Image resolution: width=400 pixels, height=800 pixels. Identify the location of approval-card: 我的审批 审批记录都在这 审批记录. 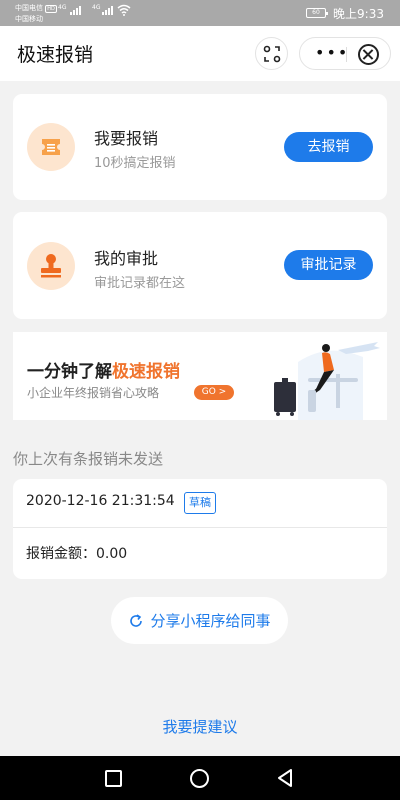
(200, 265).